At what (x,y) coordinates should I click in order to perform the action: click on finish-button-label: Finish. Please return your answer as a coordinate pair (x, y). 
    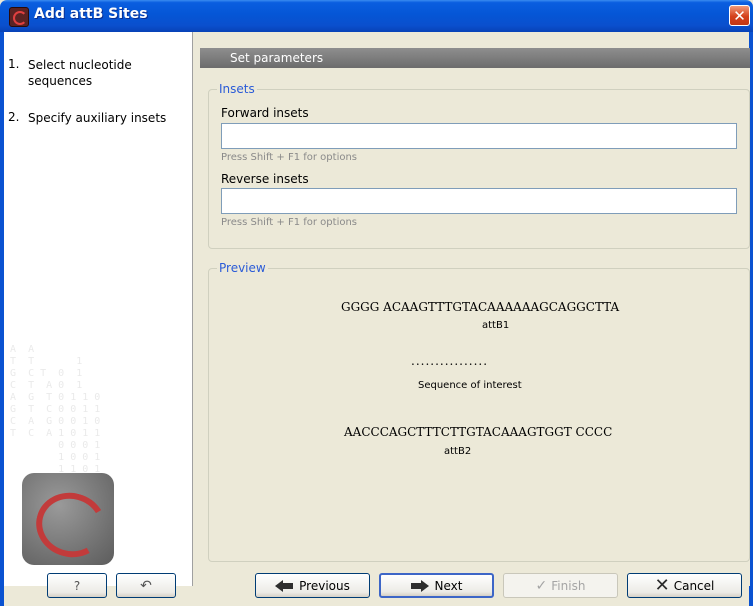
    Looking at the image, I should click on (568, 585).